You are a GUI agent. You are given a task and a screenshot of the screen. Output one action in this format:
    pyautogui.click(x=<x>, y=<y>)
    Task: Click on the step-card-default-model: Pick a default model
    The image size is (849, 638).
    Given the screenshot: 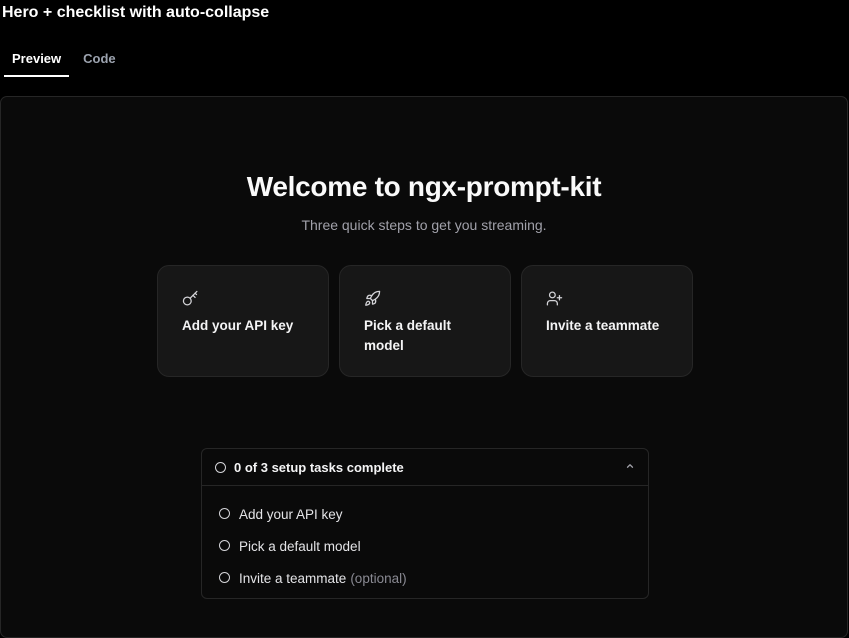 What is the action you would take?
    pyautogui.click(x=425, y=321)
    